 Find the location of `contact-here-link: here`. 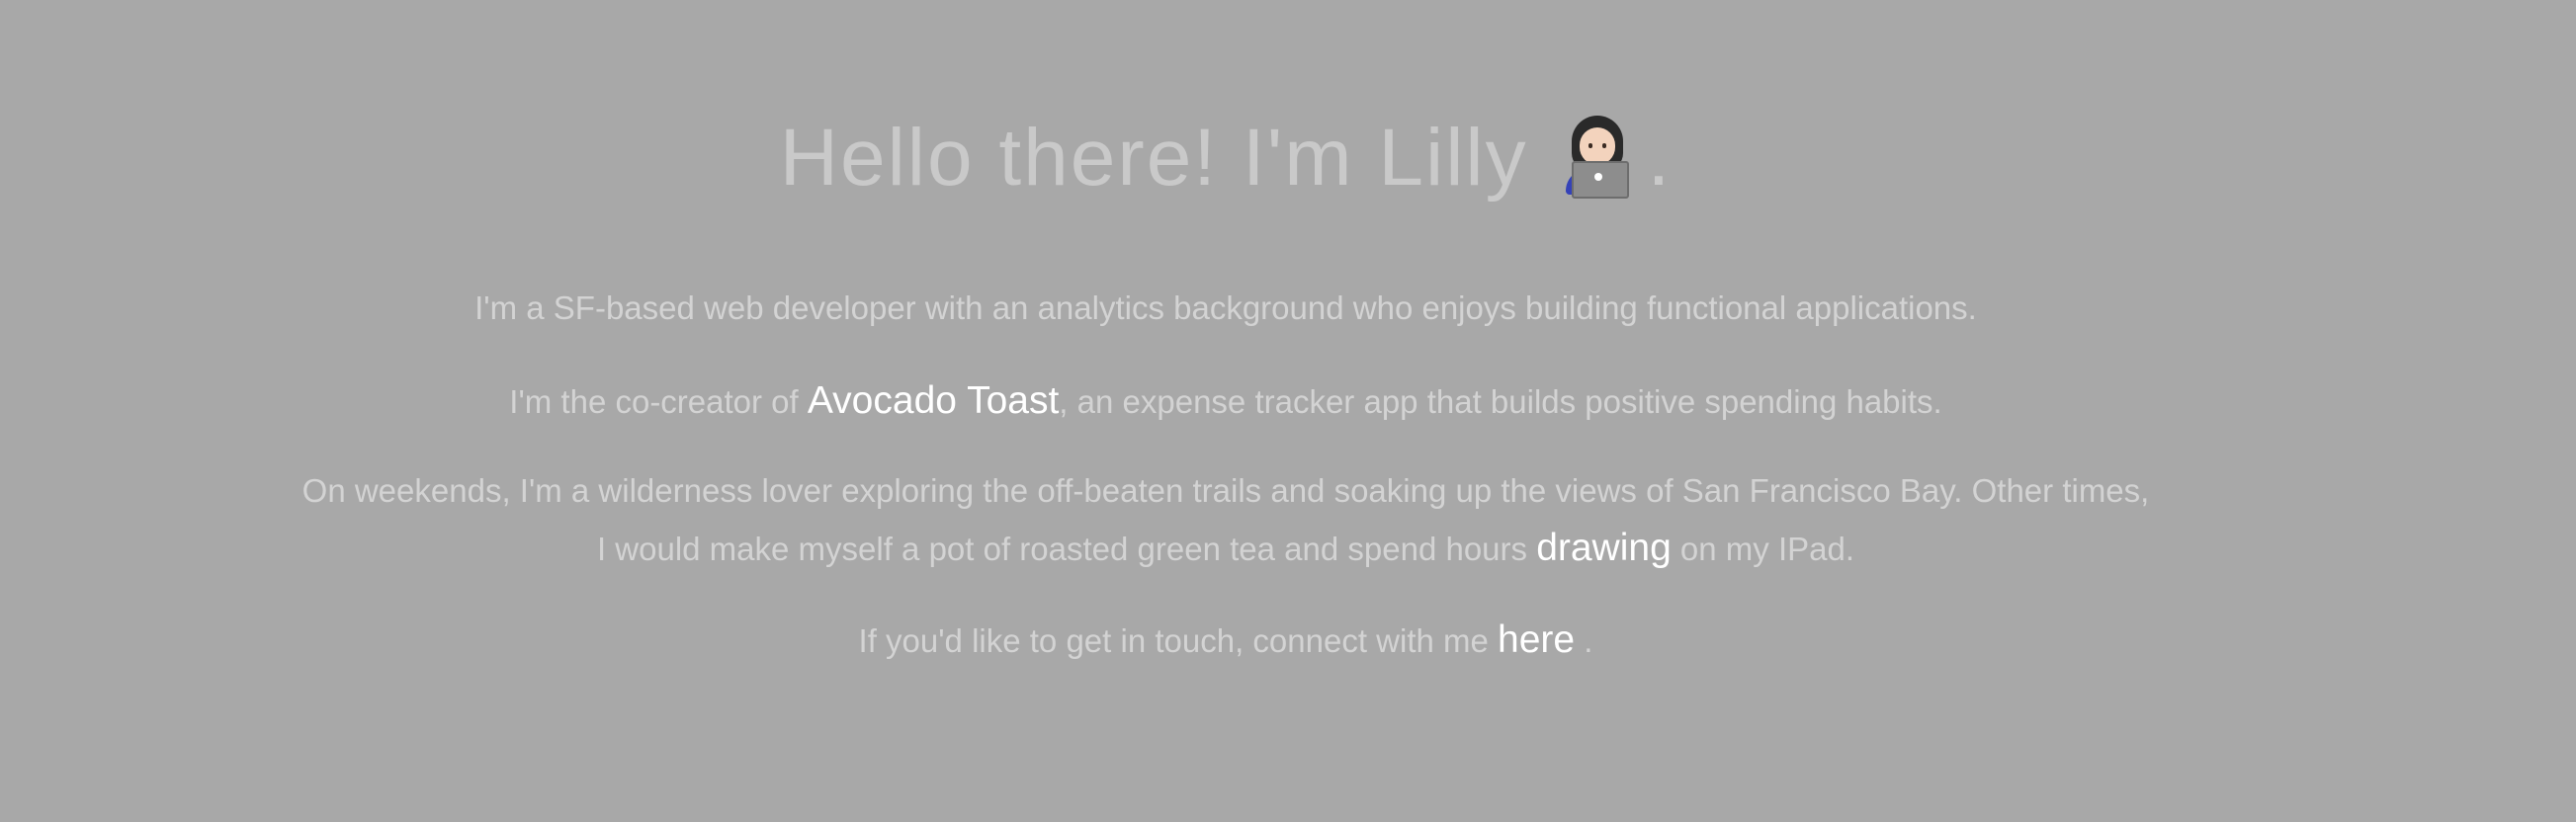

contact-here-link: here is located at coordinates (1536, 640).